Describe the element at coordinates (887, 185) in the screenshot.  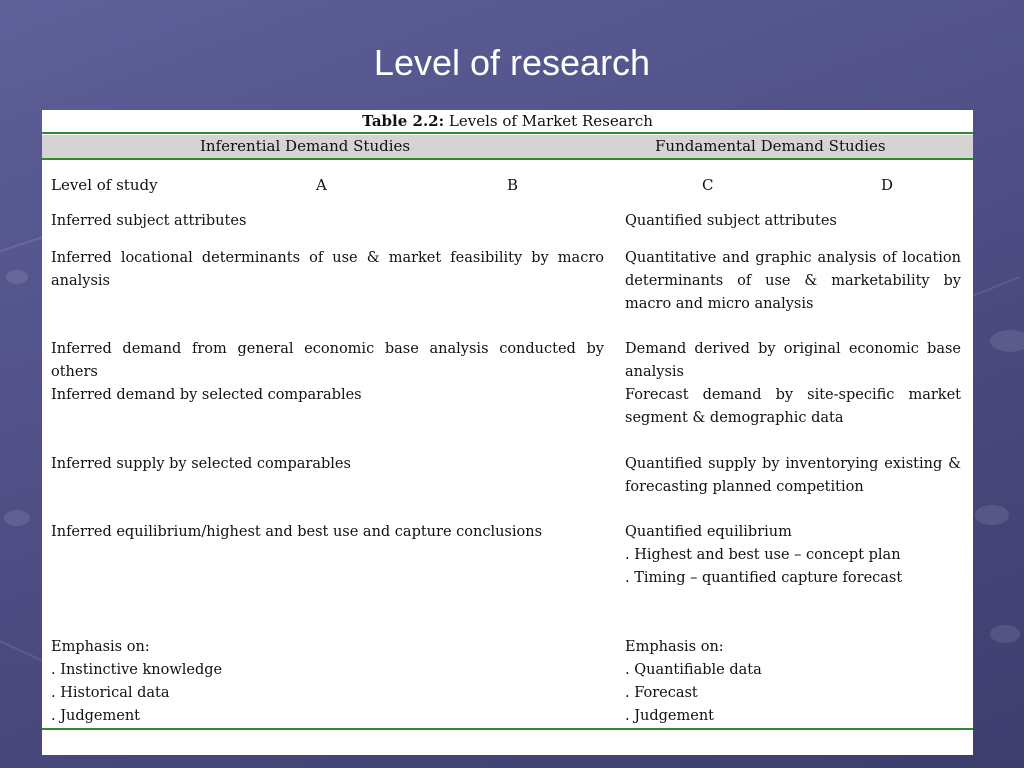
I see `level-d: D` at that location.